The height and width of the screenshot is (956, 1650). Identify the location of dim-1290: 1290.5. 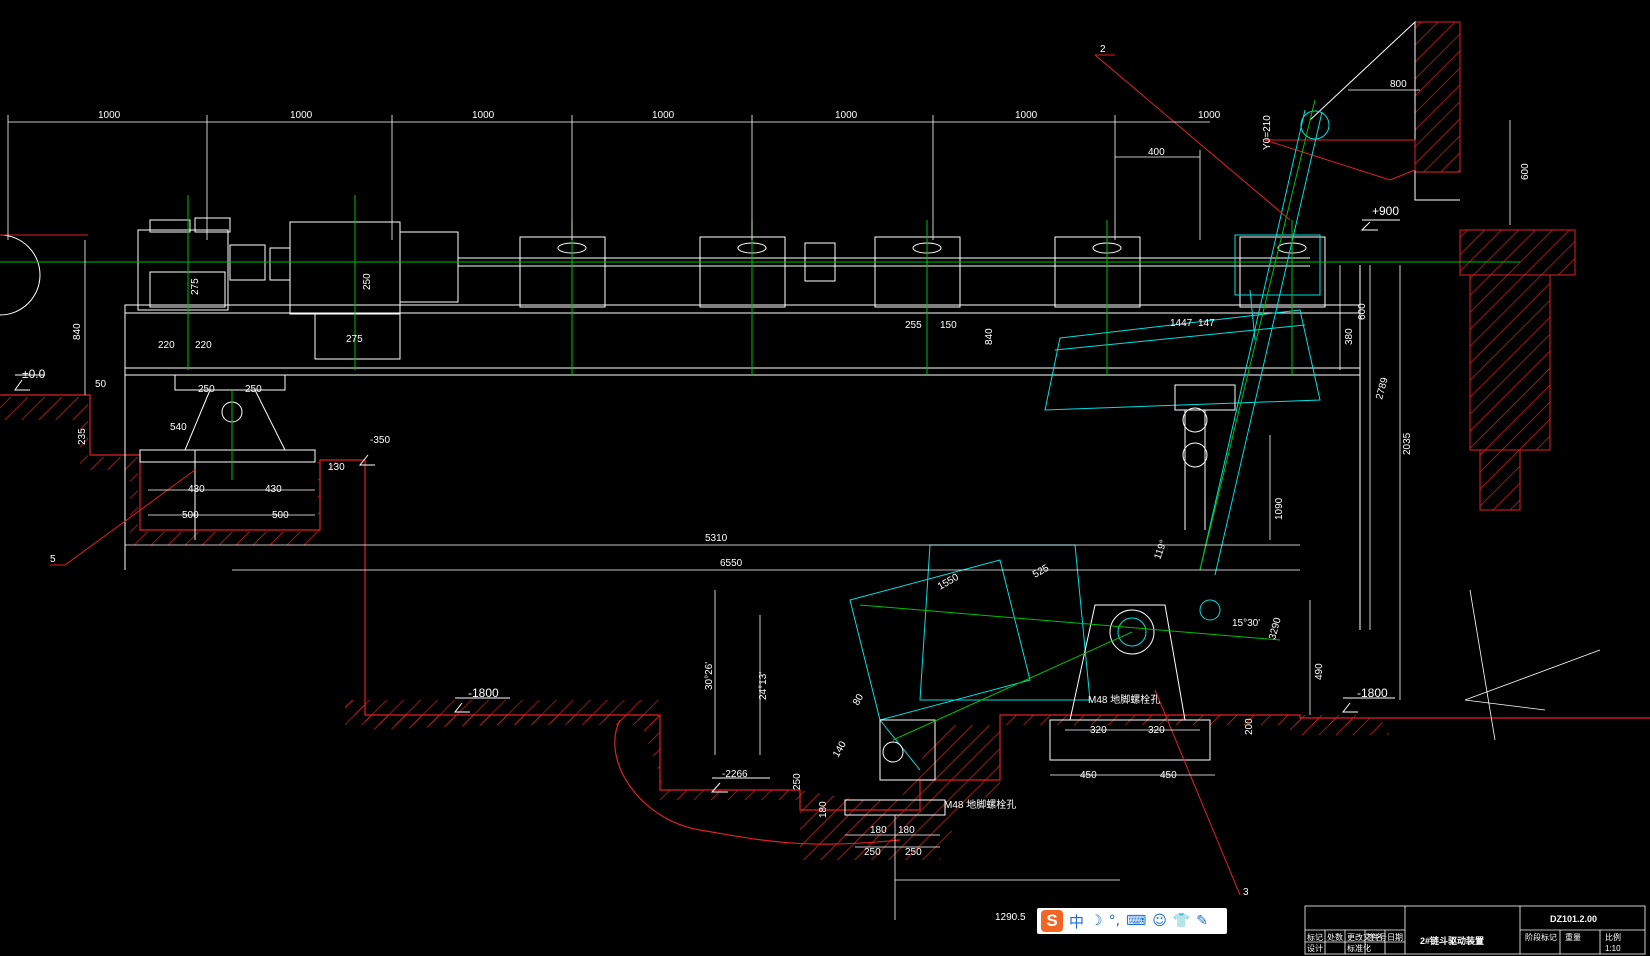
(1010, 917).